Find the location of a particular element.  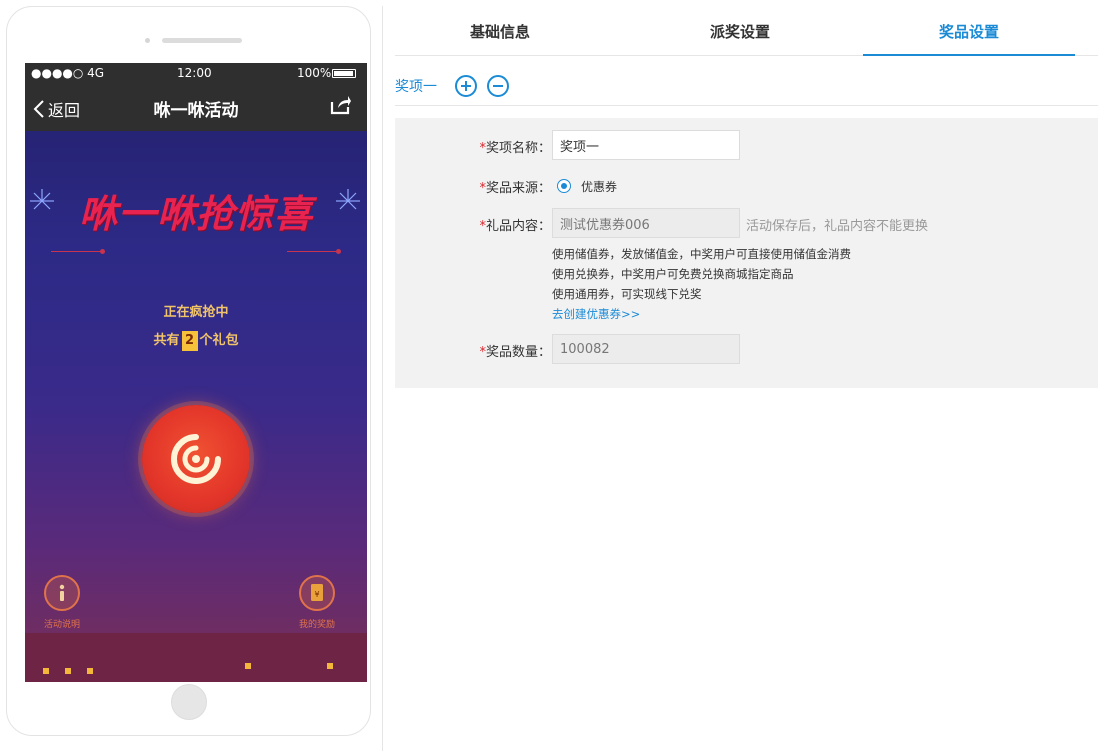

info-icon is located at coordinates (62, 592).